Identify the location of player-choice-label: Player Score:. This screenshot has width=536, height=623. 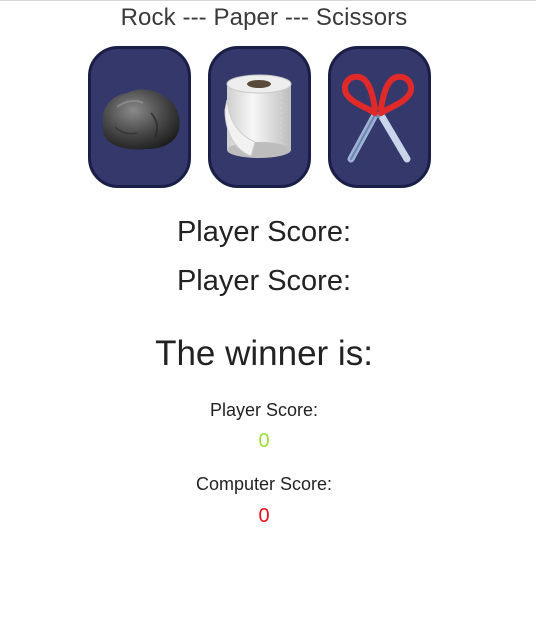
(264, 232).